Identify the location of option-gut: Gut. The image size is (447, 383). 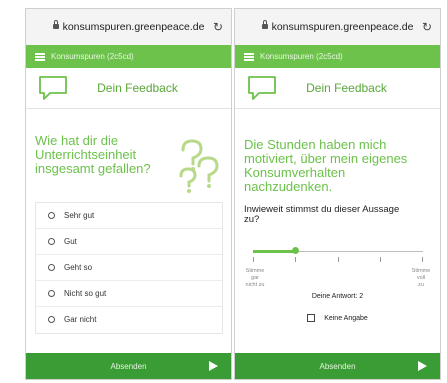
(129, 242).